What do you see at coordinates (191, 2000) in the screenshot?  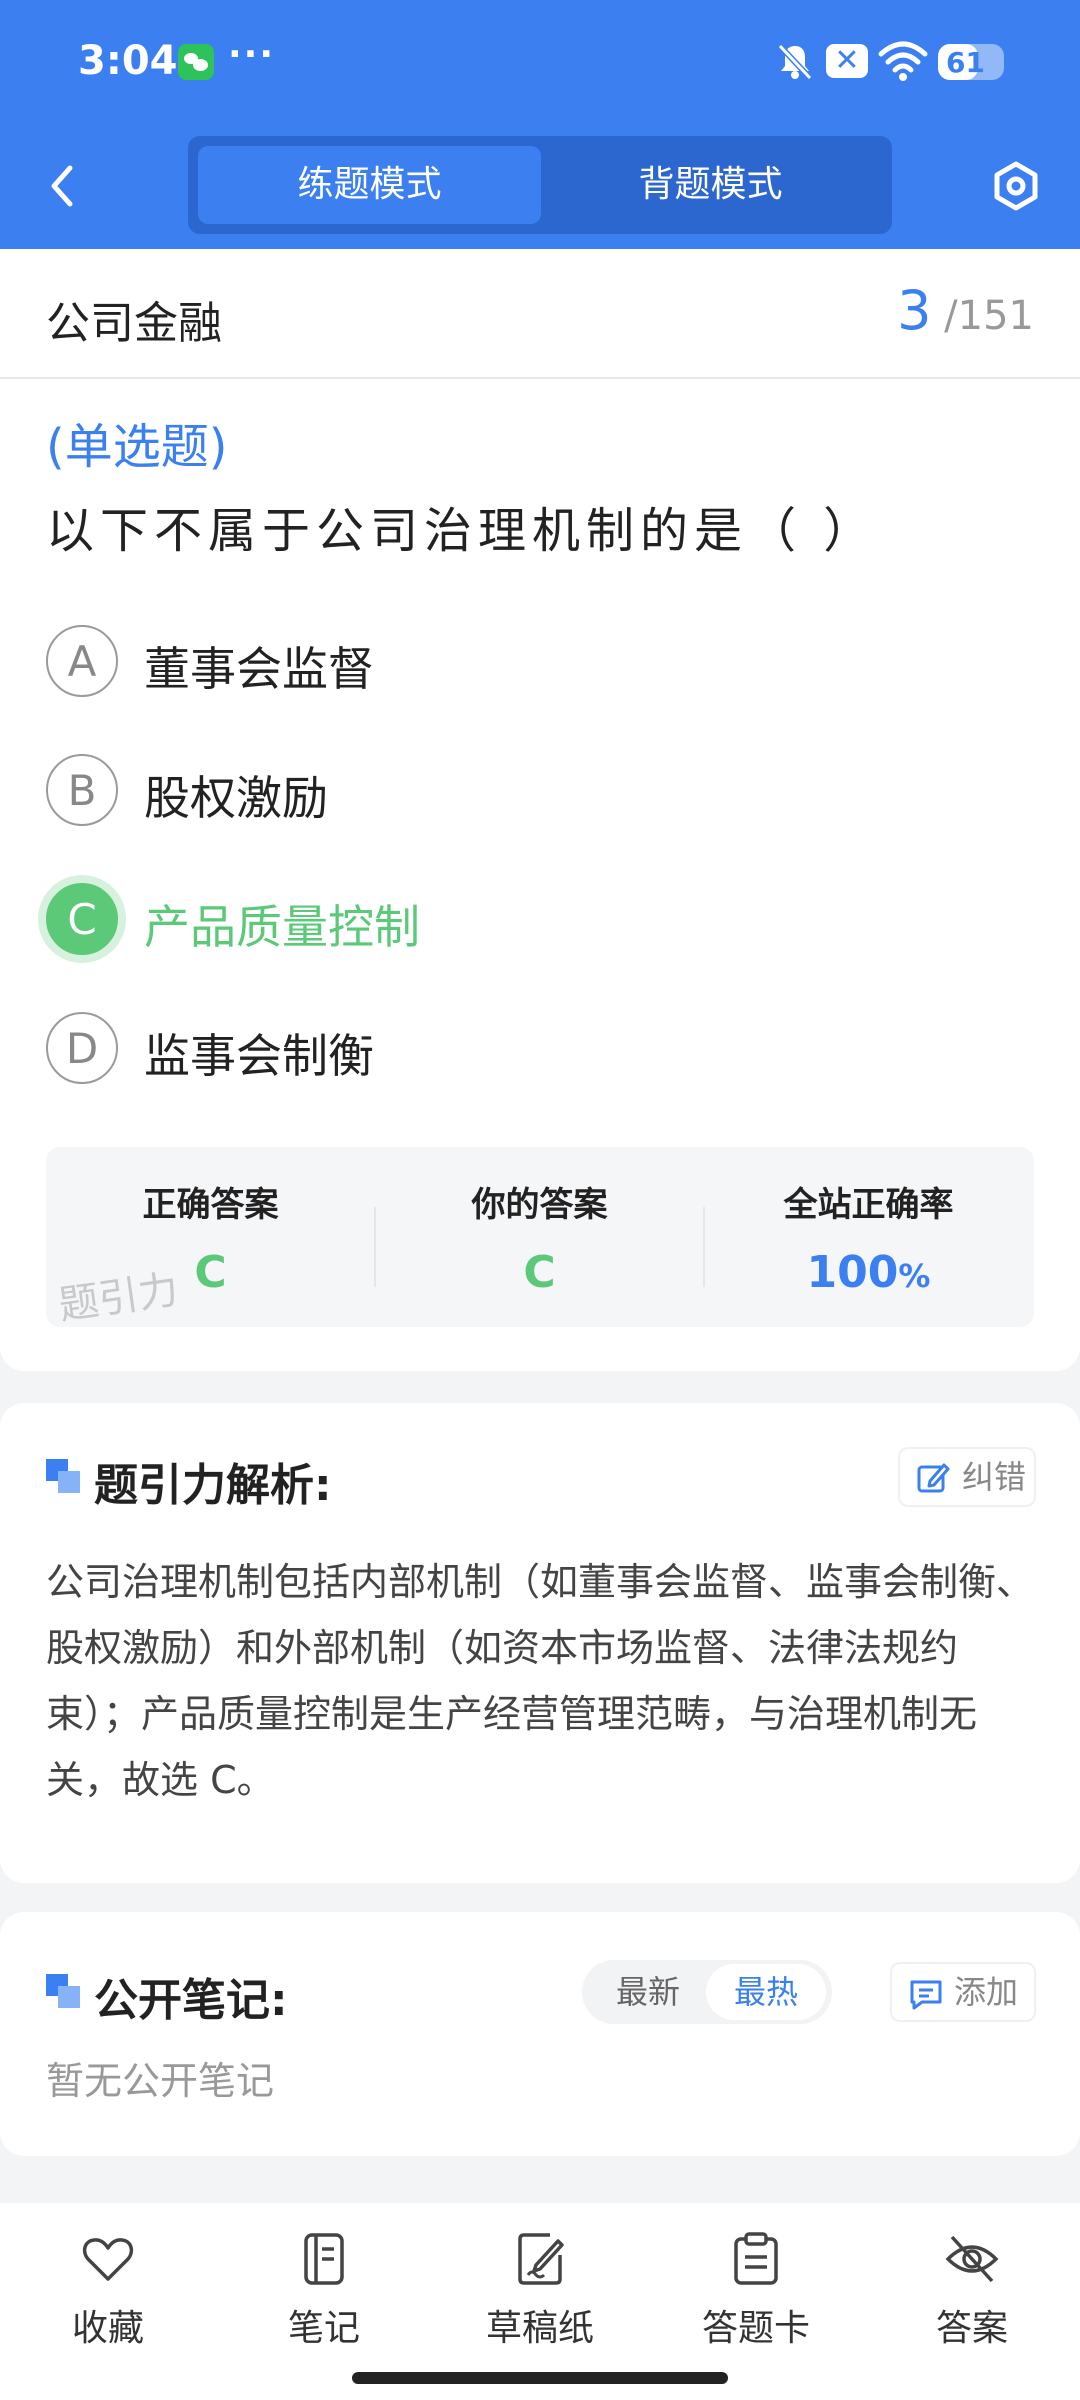 I see `notes-title: 公开笔记:` at bounding box center [191, 2000].